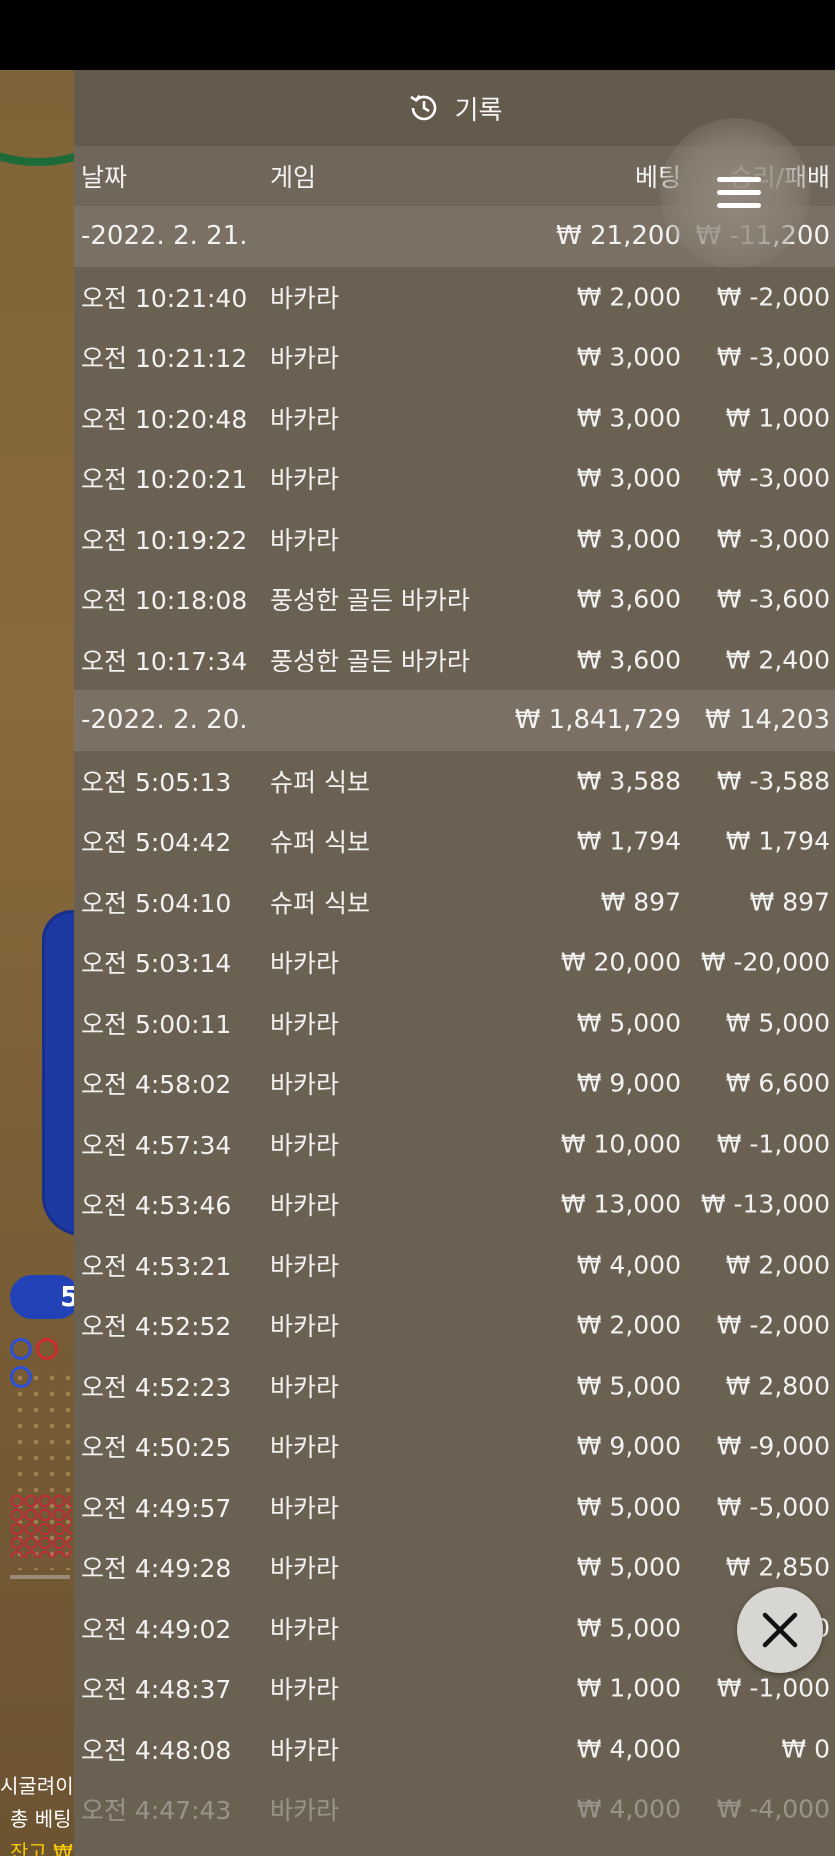  I want to click on history-row: 오전 4:58:02 바카라 ₩ 9,000 ₩ 6,600, so click(454, 1083).